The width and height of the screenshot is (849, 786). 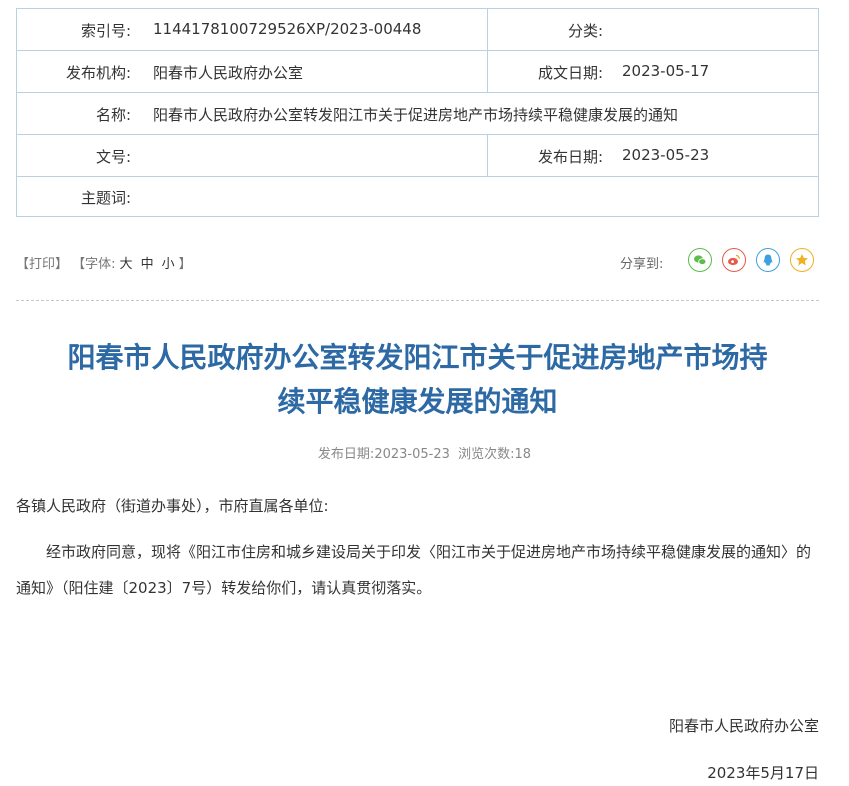 What do you see at coordinates (147, 264) in the screenshot?
I see `font-medium-link: 中` at bounding box center [147, 264].